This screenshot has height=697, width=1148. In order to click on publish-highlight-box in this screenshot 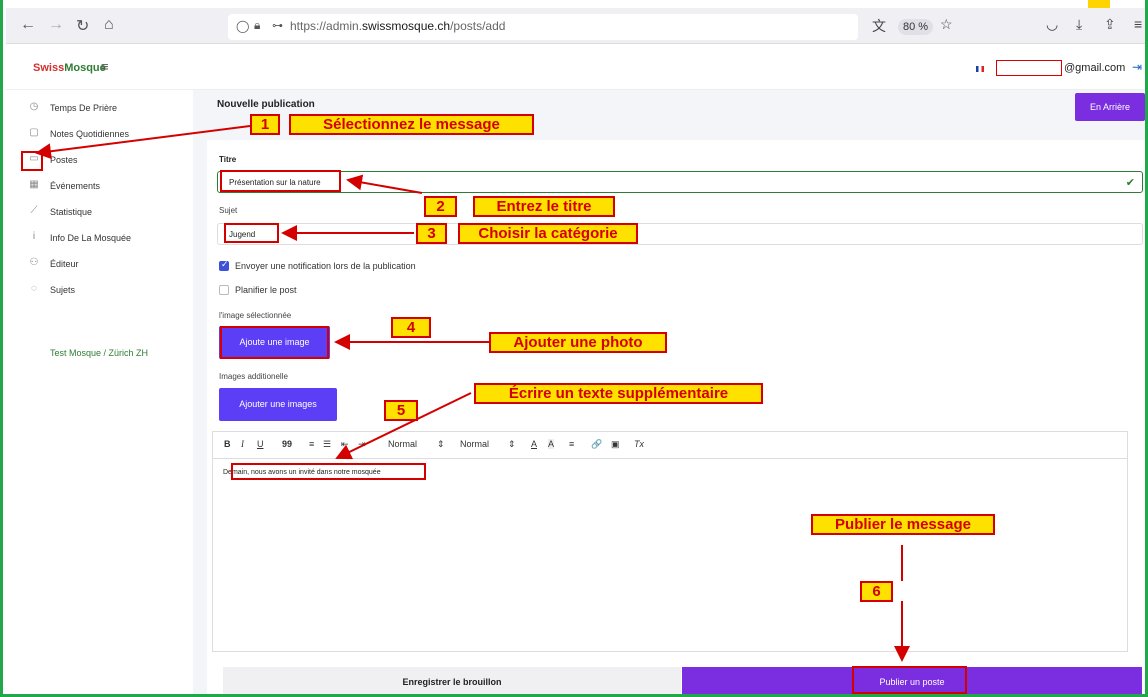, I will do `click(909, 680)`.